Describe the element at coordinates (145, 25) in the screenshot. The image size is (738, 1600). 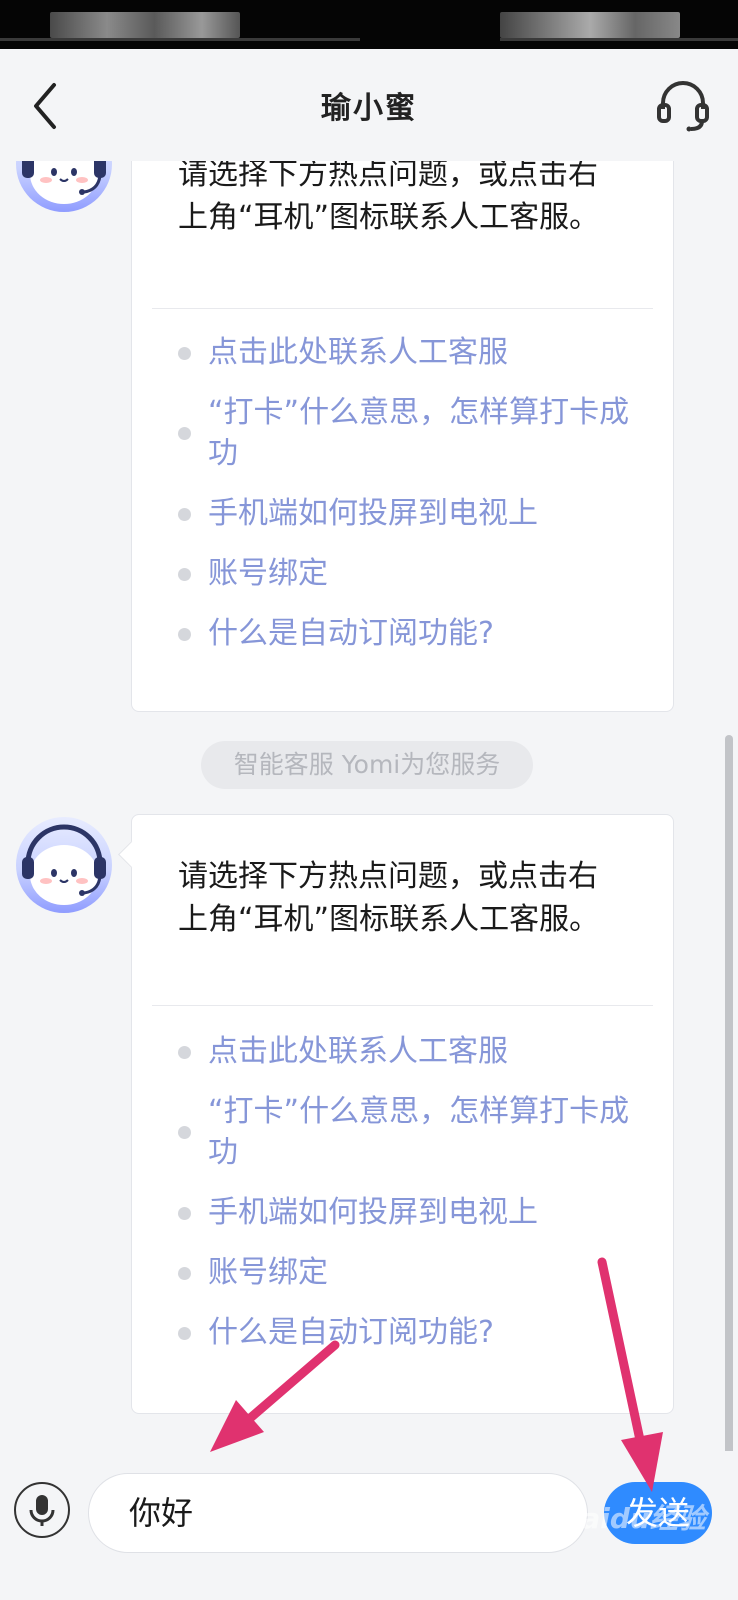
I see `status-bar-left-blurred` at that location.